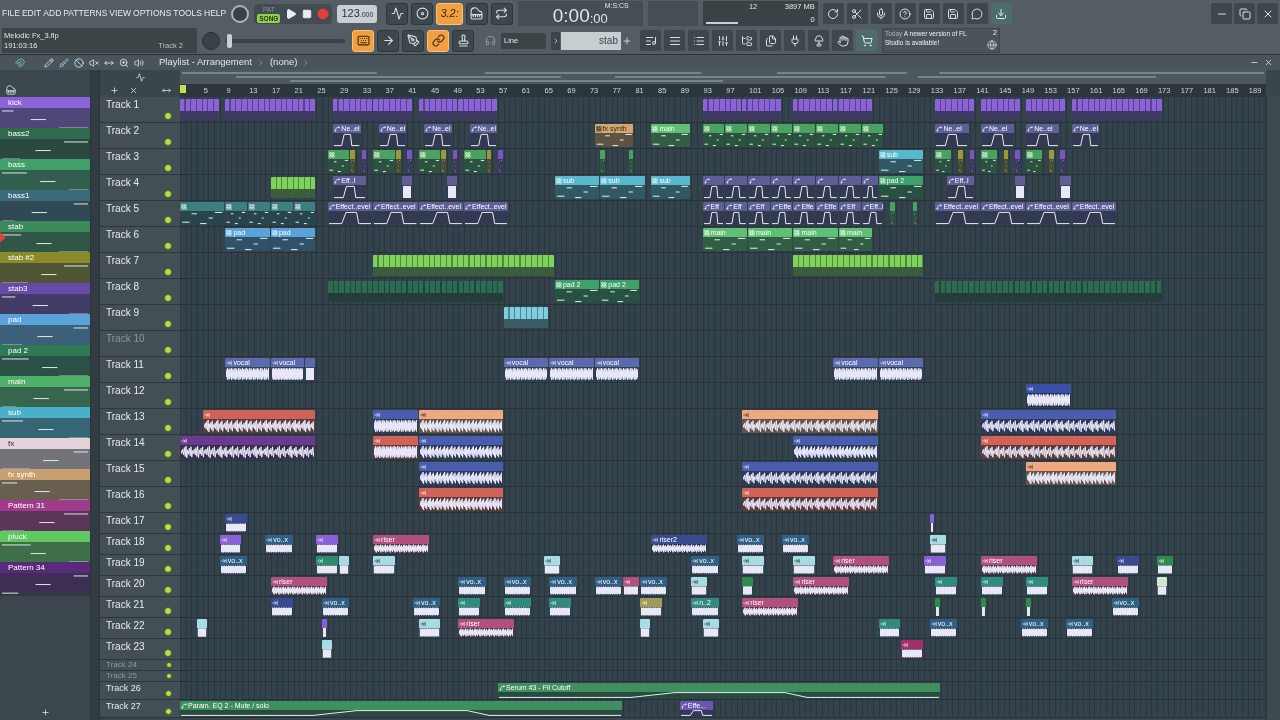  I want to click on track-header: Track 23, so click(140, 649).